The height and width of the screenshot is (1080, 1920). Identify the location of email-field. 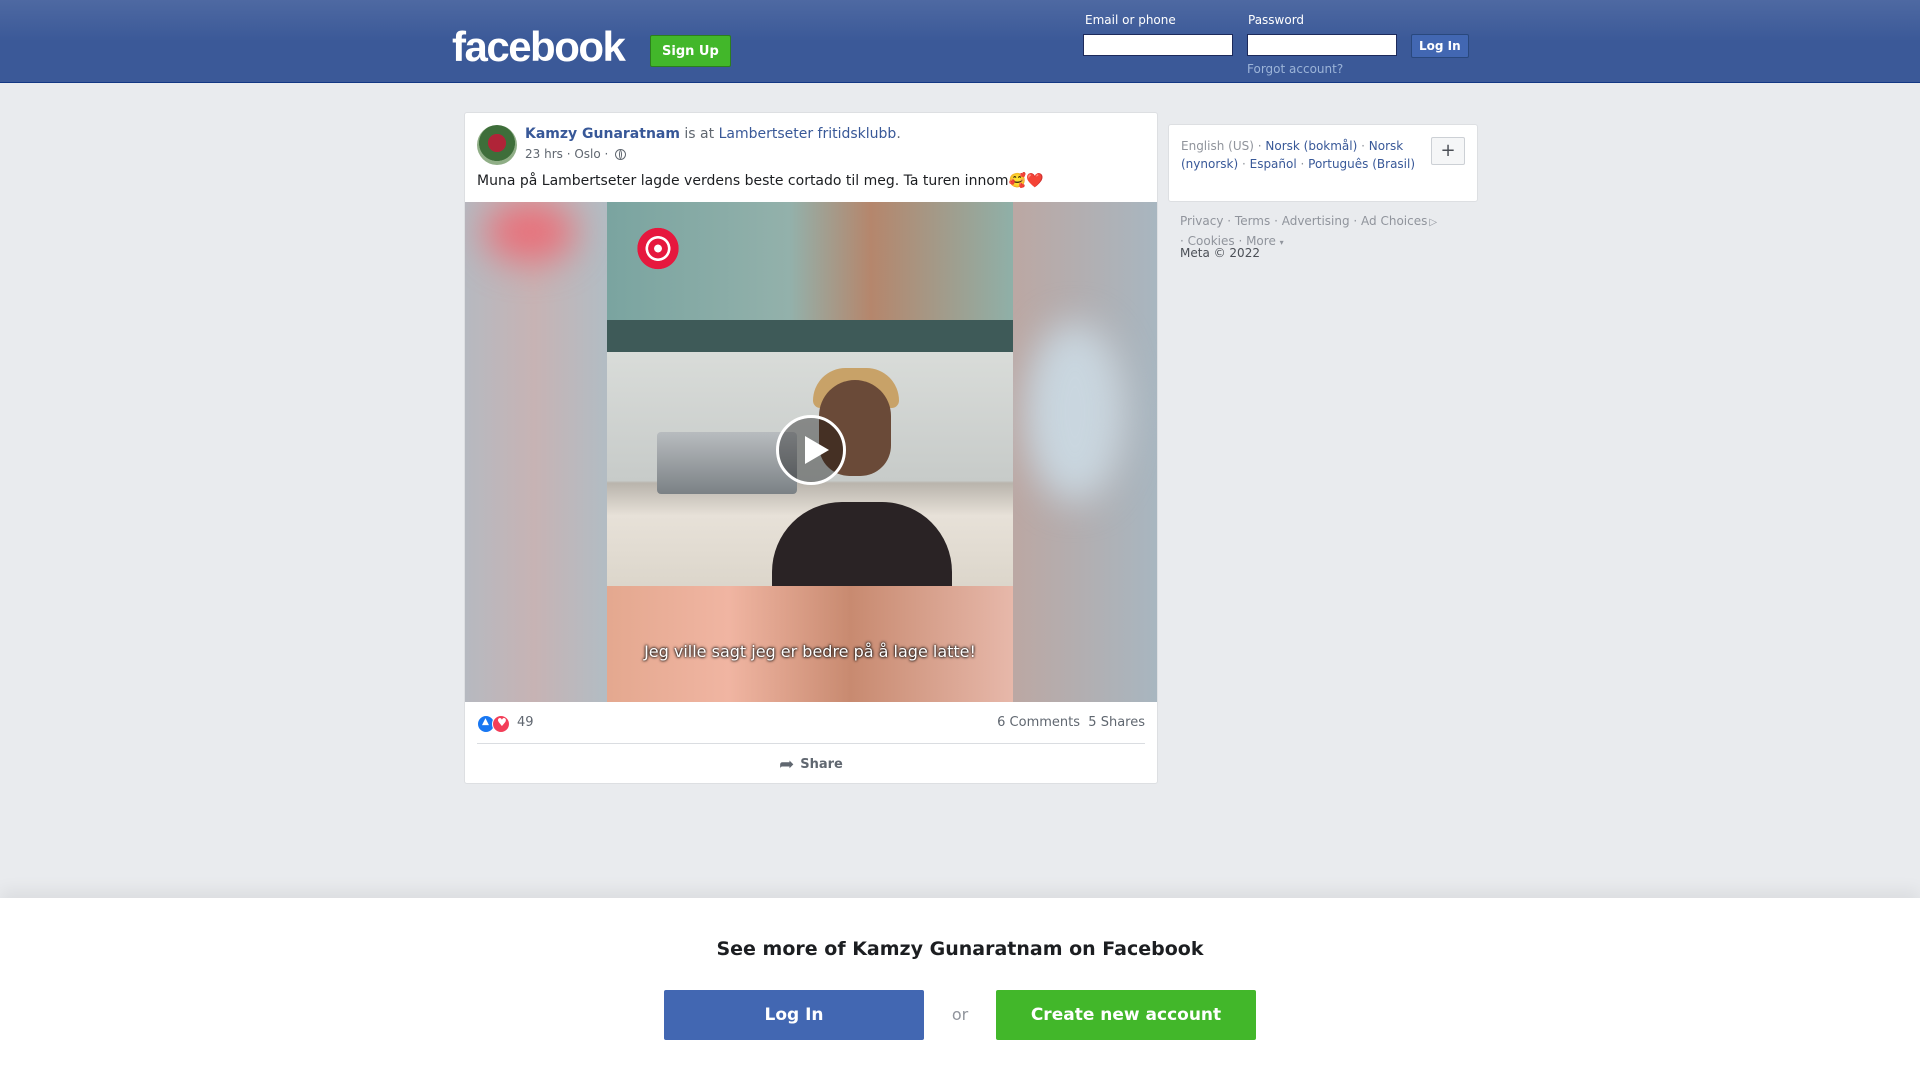
(1158, 45).